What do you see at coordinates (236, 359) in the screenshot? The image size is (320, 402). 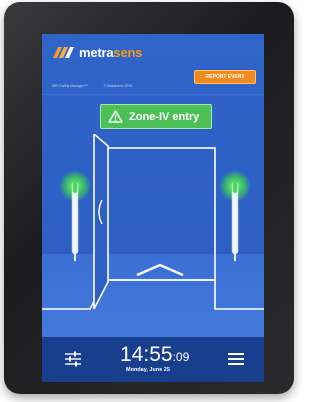 I see `menu-icon` at bounding box center [236, 359].